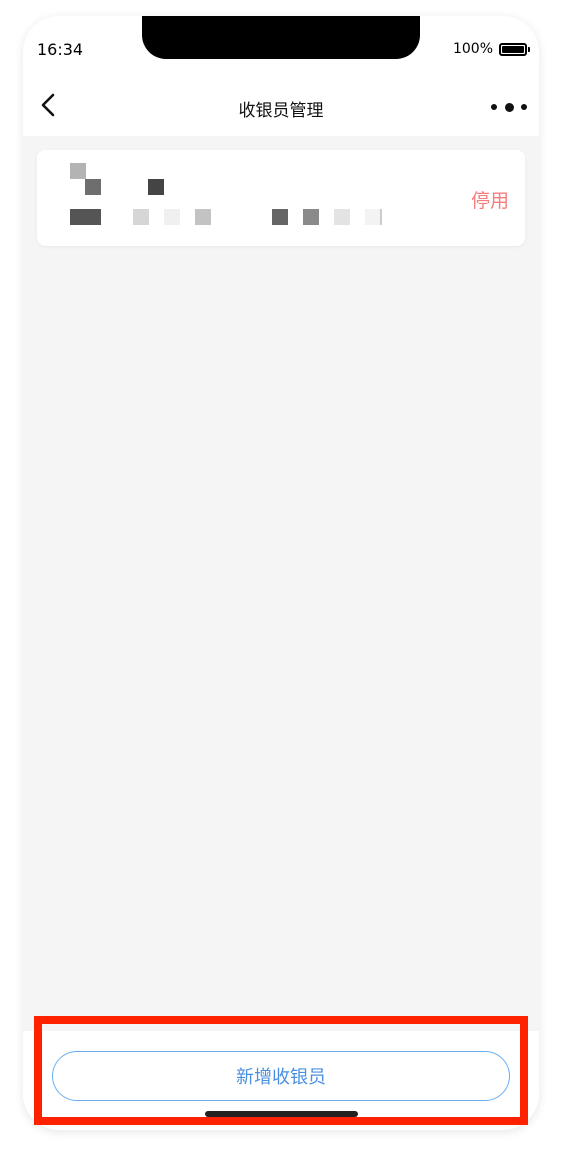 The height and width of the screenshot is (1153, 561). I want to click on redacted-cashier-account, so click(217, 216).